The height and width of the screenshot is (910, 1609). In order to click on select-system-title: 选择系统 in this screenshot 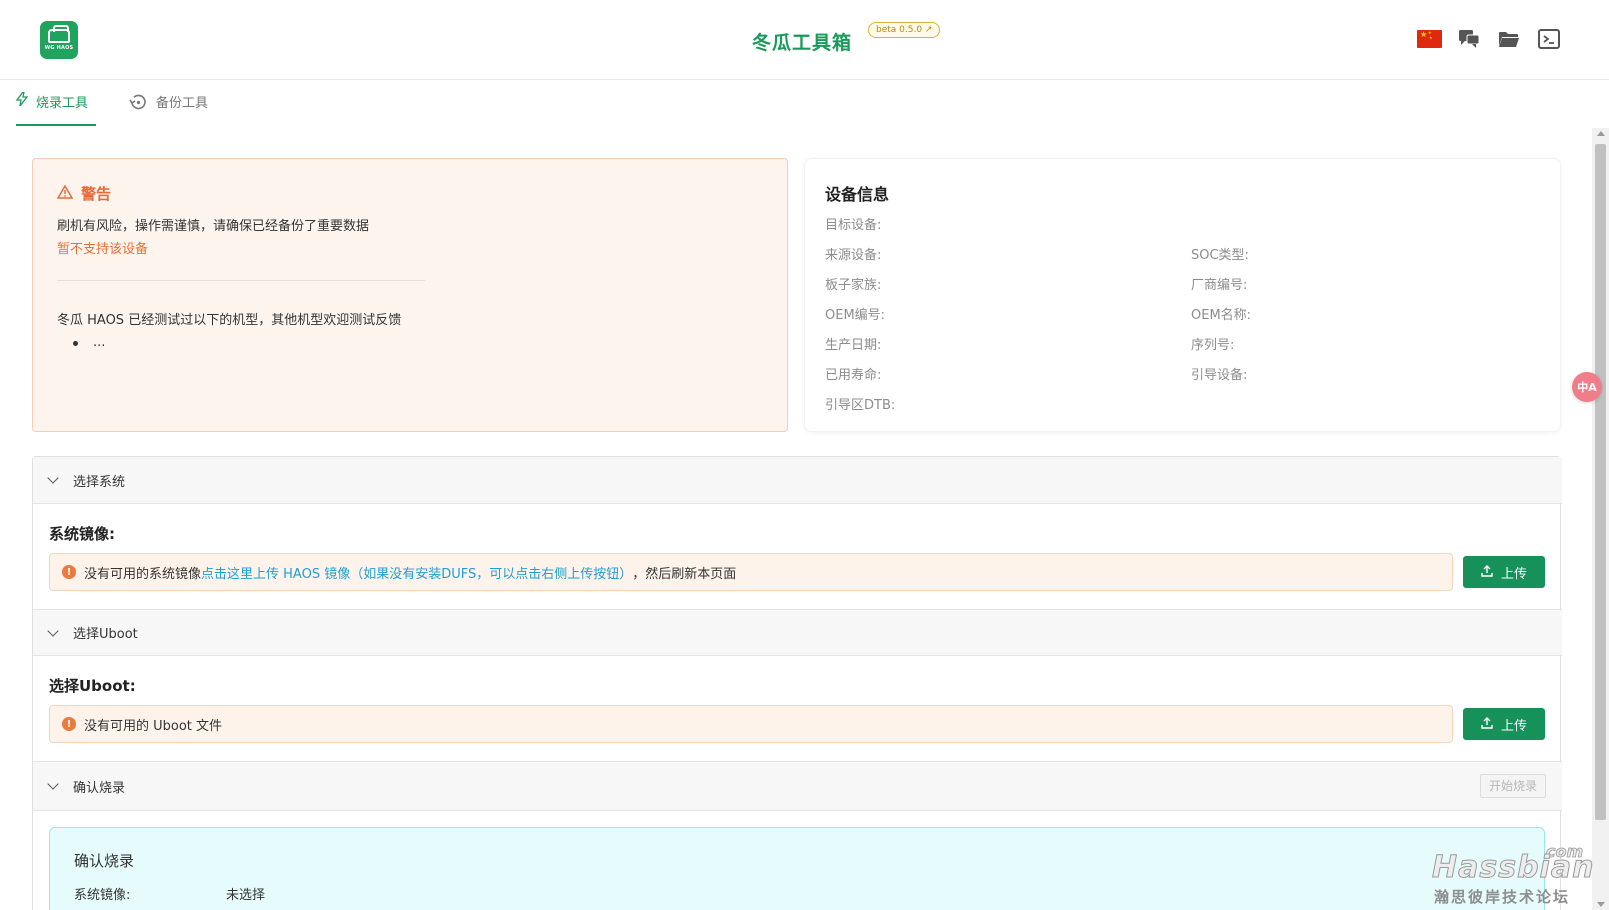, I will do `click(99, 482)`.